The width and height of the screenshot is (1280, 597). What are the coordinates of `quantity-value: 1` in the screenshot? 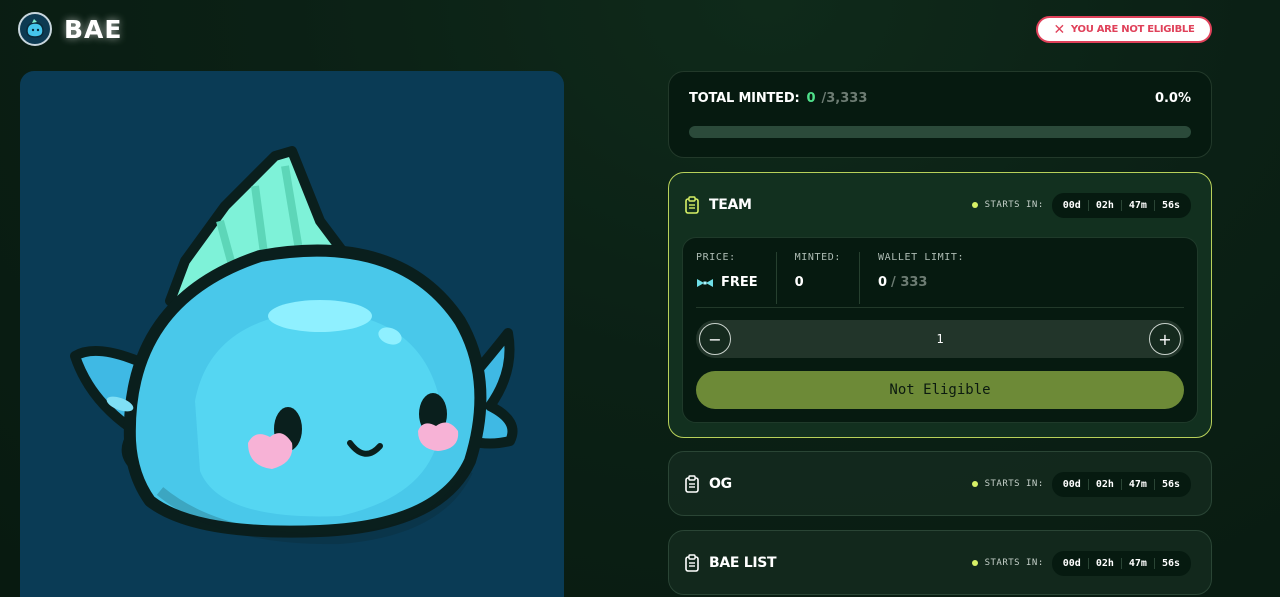 It's located at (939, 339).